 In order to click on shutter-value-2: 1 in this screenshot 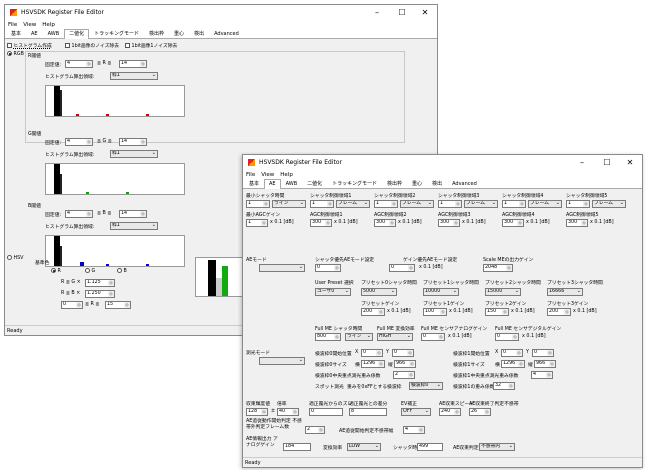, I will do `click(386, 204)`.